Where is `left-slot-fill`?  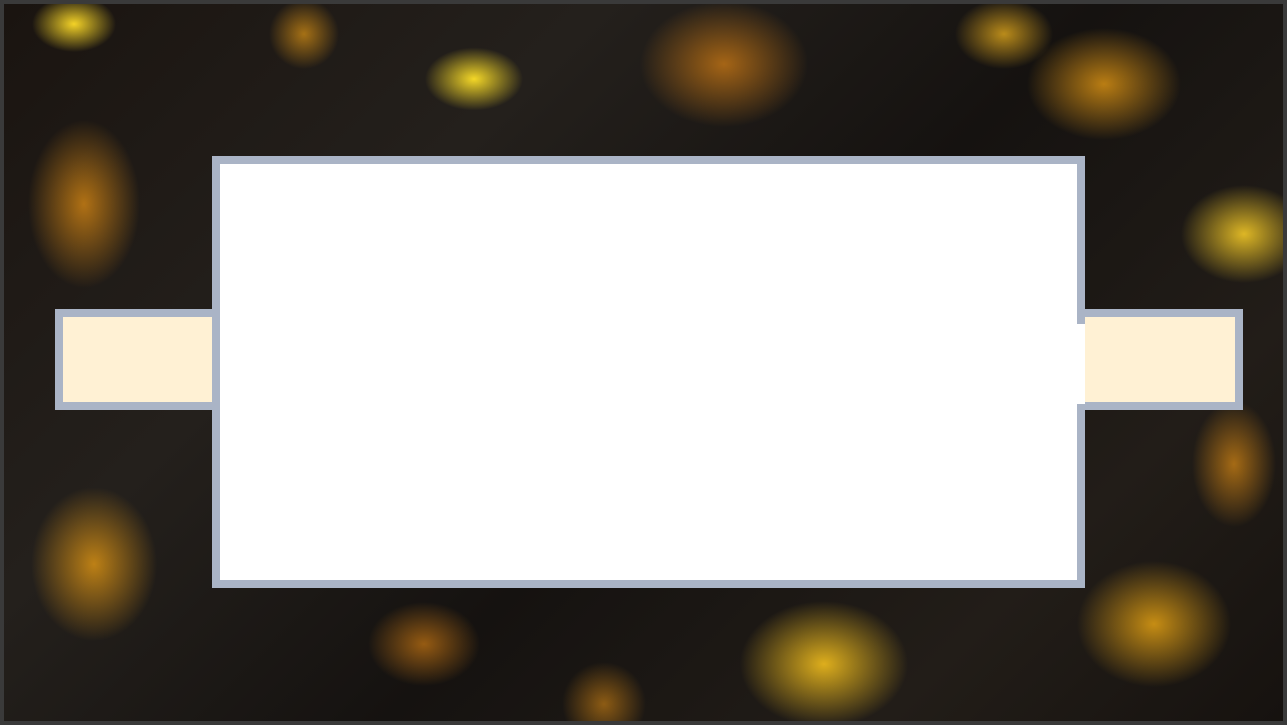 left-slot-fill is located at coordinates (144, 359).